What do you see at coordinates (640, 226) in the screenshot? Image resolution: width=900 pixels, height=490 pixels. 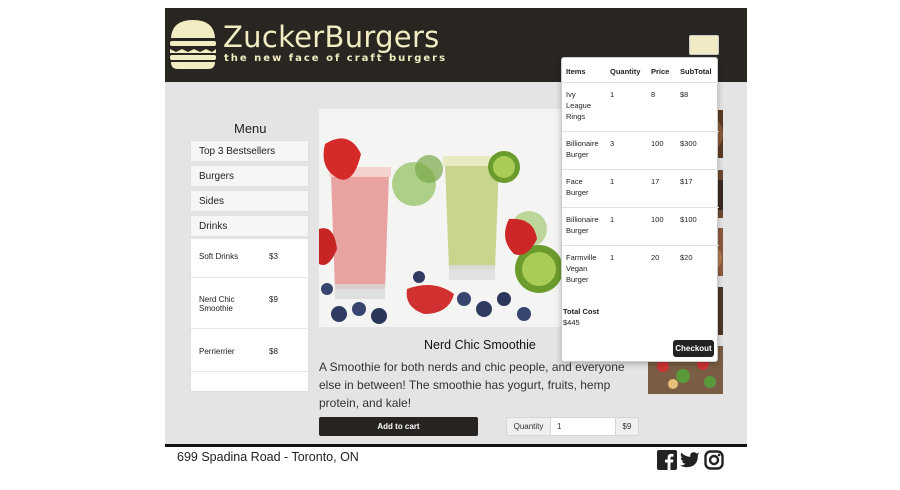 I see `table-row: Billionaire Burger 1 100 $100` at bounding box center [640, 226].